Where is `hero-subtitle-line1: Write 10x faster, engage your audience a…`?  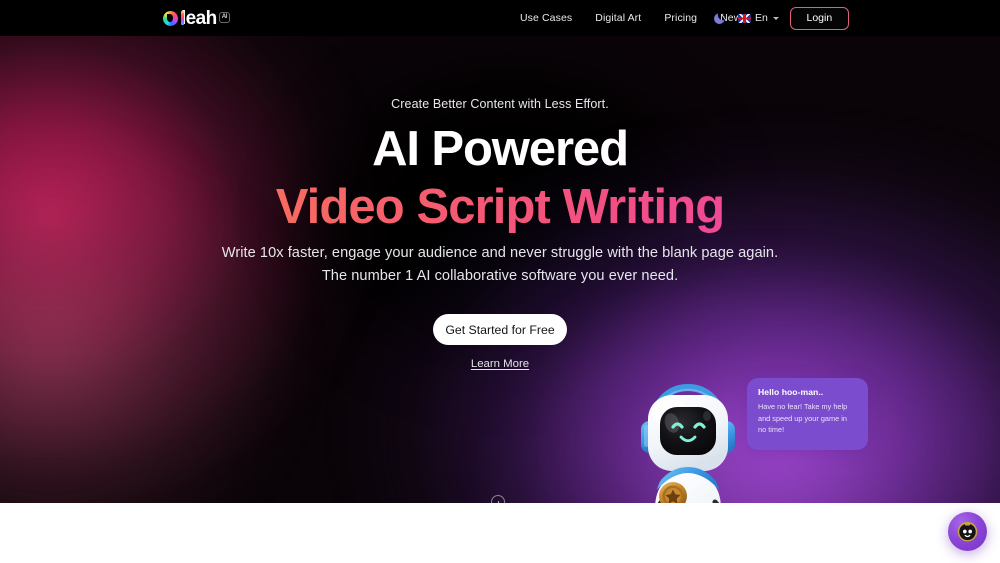 hero-subtitle-line1: Write 10x faster, engage your audience a… is located at coordinates (500, 253).